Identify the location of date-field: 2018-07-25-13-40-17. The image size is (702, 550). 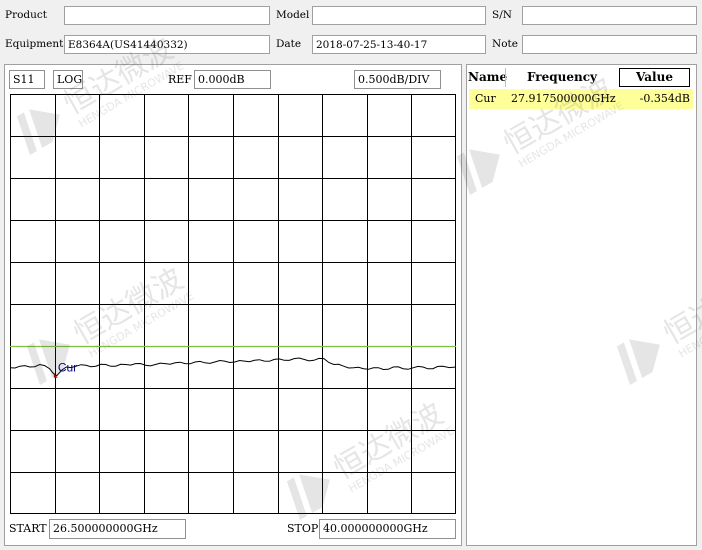
(399, 44).